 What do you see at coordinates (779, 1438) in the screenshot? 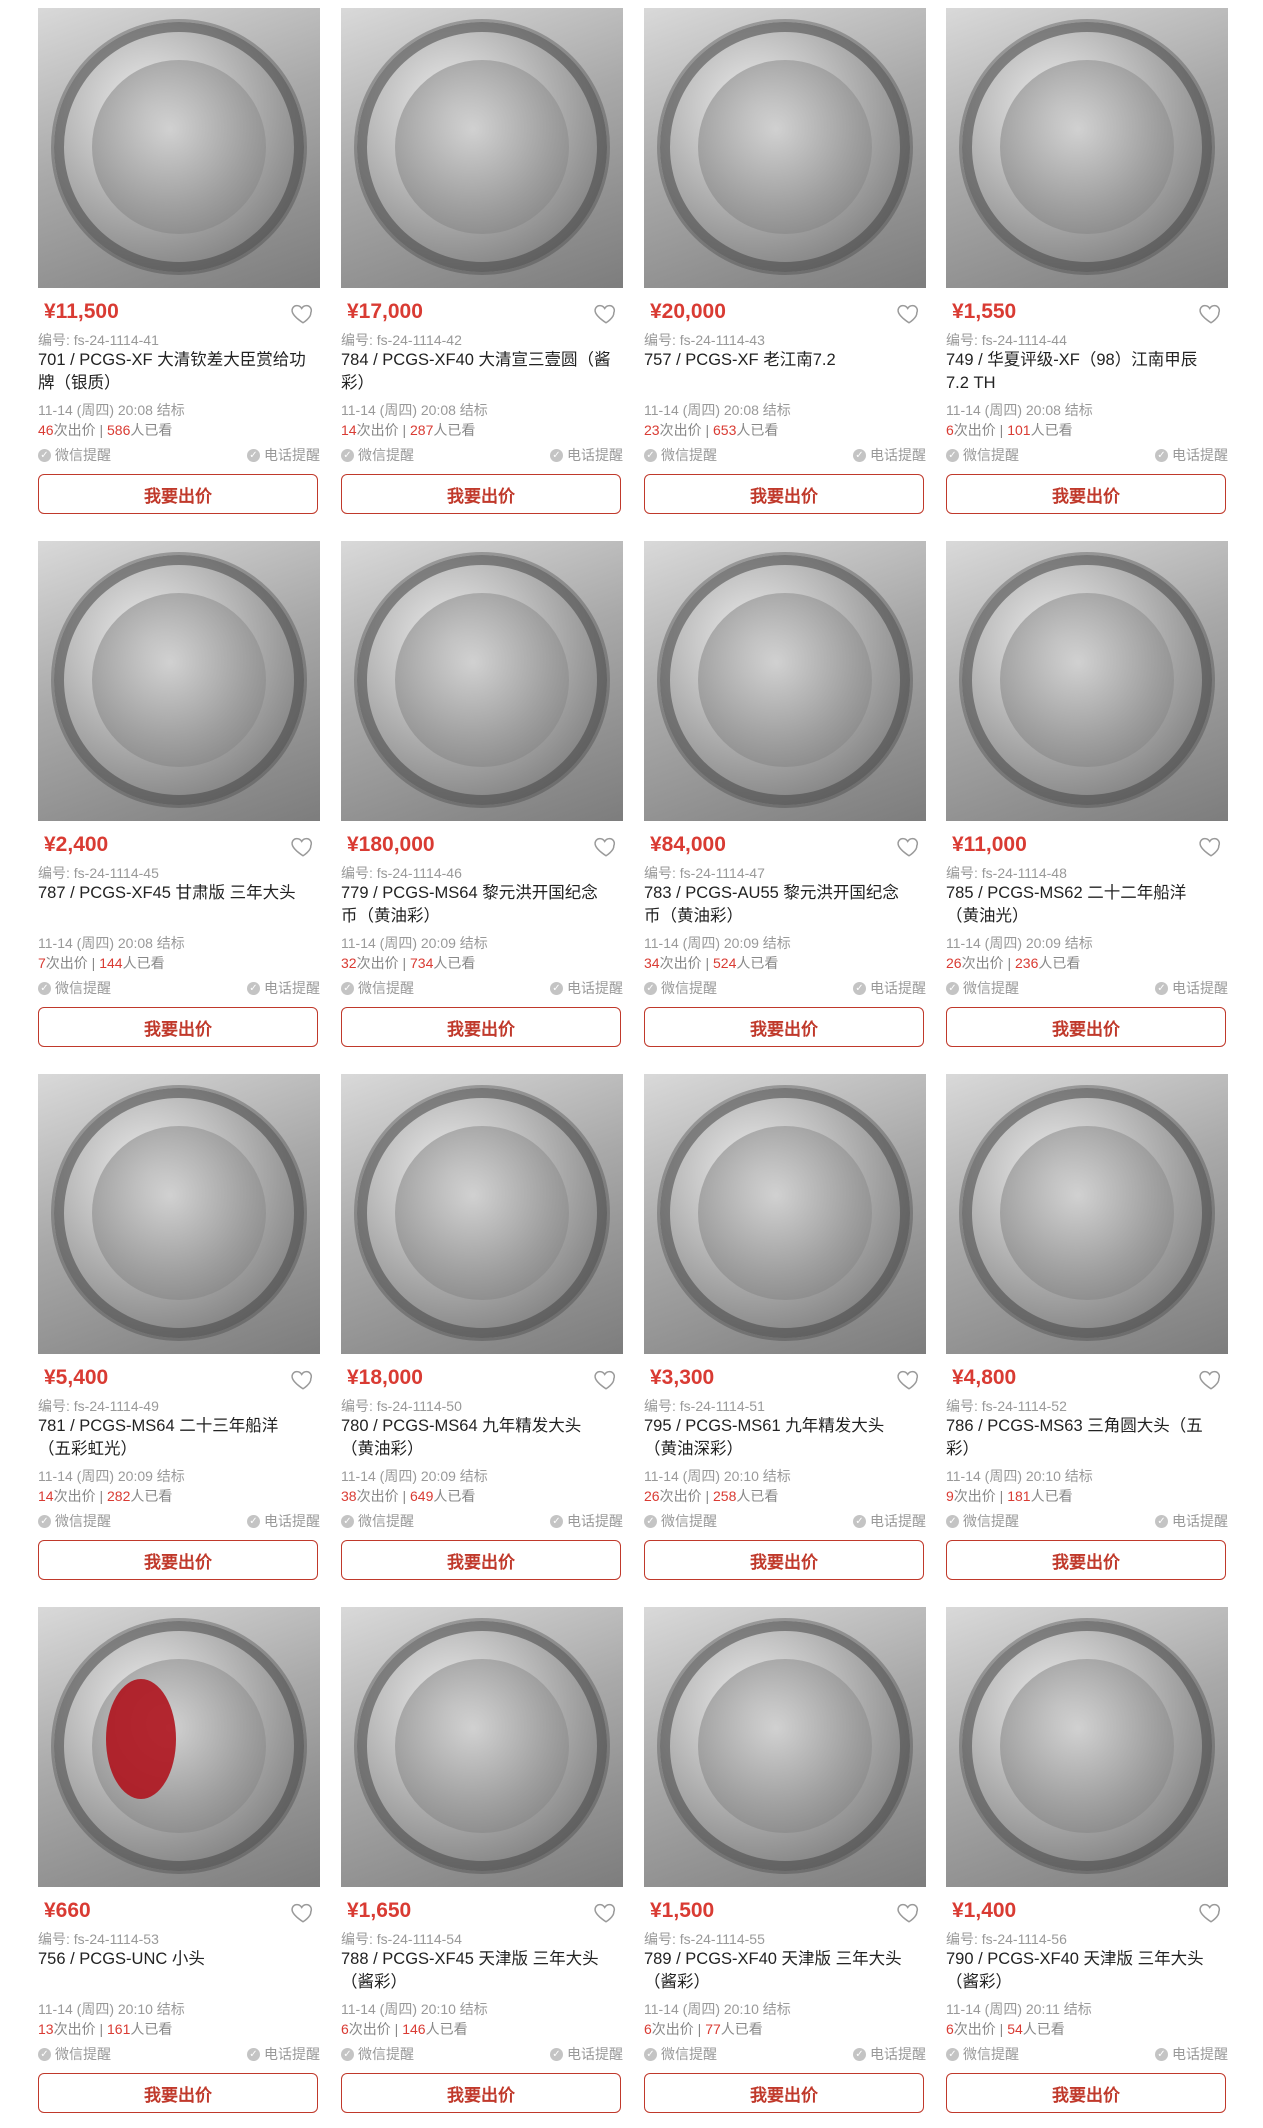
I see `item-title: 795 / PCGS-MS61 九年精发大头（黄油深彩）` at bounding box center [779, 1438].